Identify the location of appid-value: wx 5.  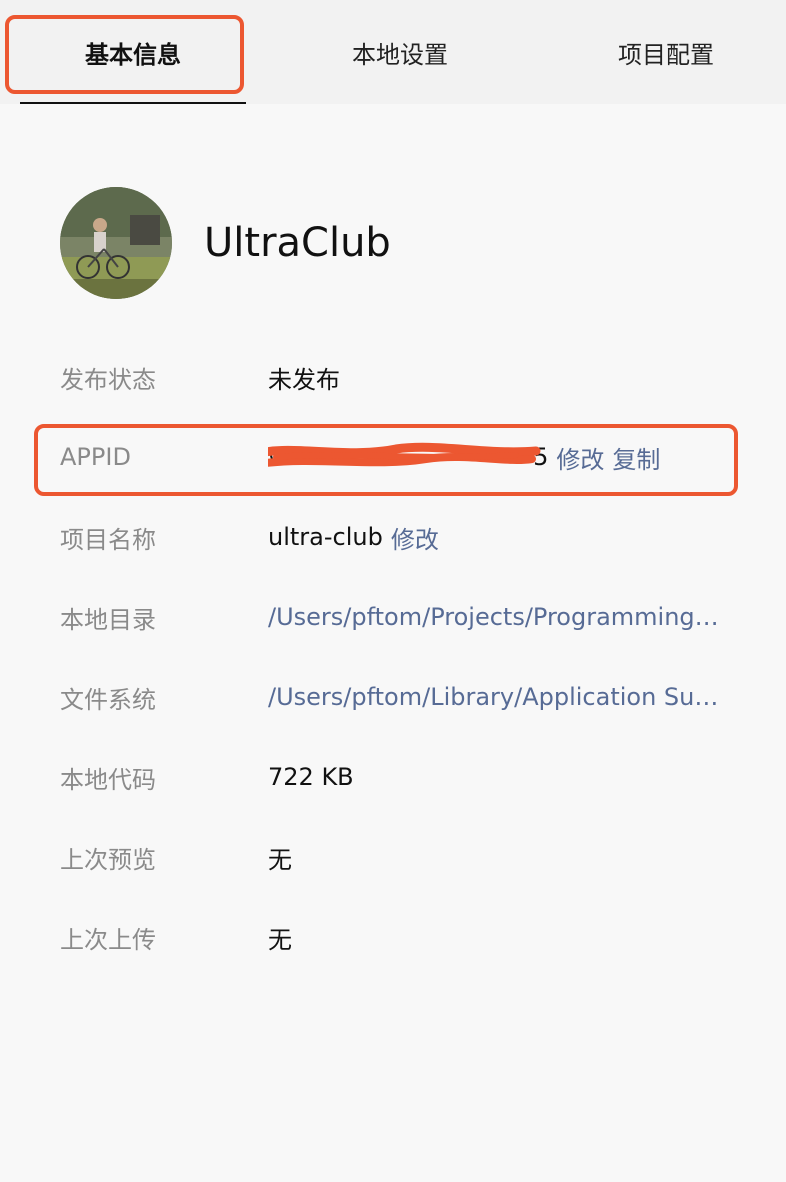
(408, 456).